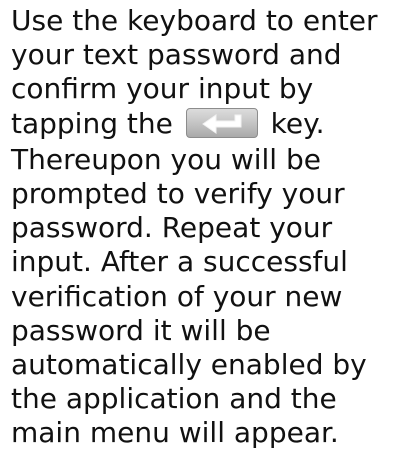  Describe the element at coordinates (221, 122) in the screenshot. I see `enter-key-icon` at that location.